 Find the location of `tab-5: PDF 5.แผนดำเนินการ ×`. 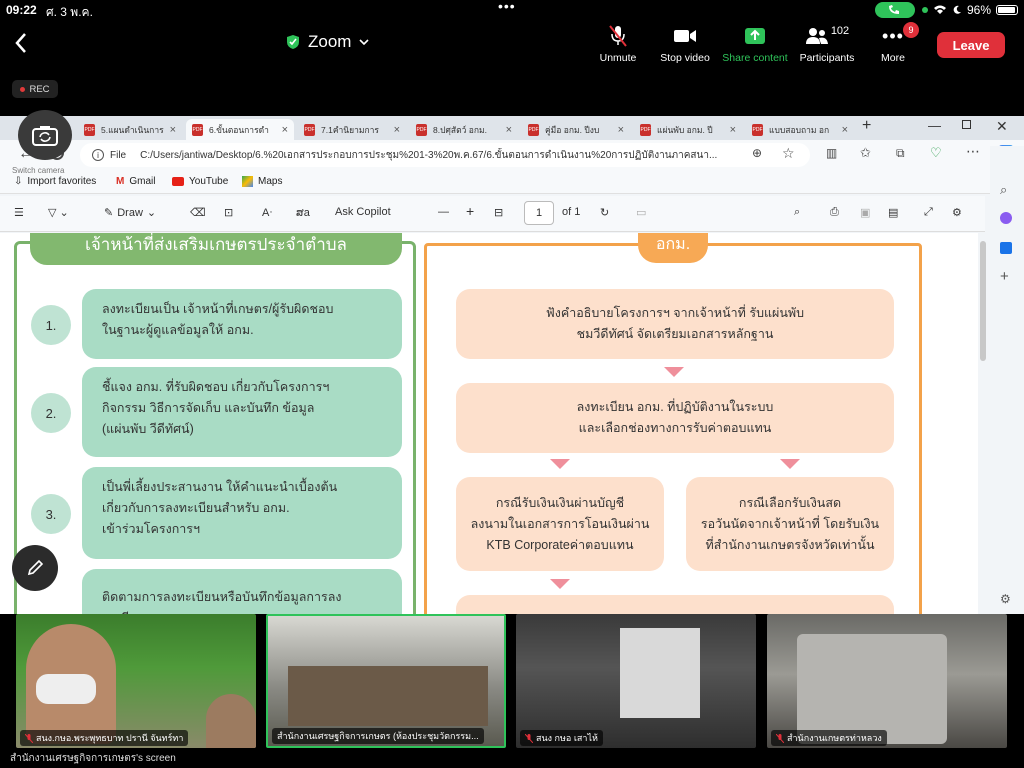

tab-5: PDF 5.แผนดำเนินการ × is located at coordinates (130, 129).